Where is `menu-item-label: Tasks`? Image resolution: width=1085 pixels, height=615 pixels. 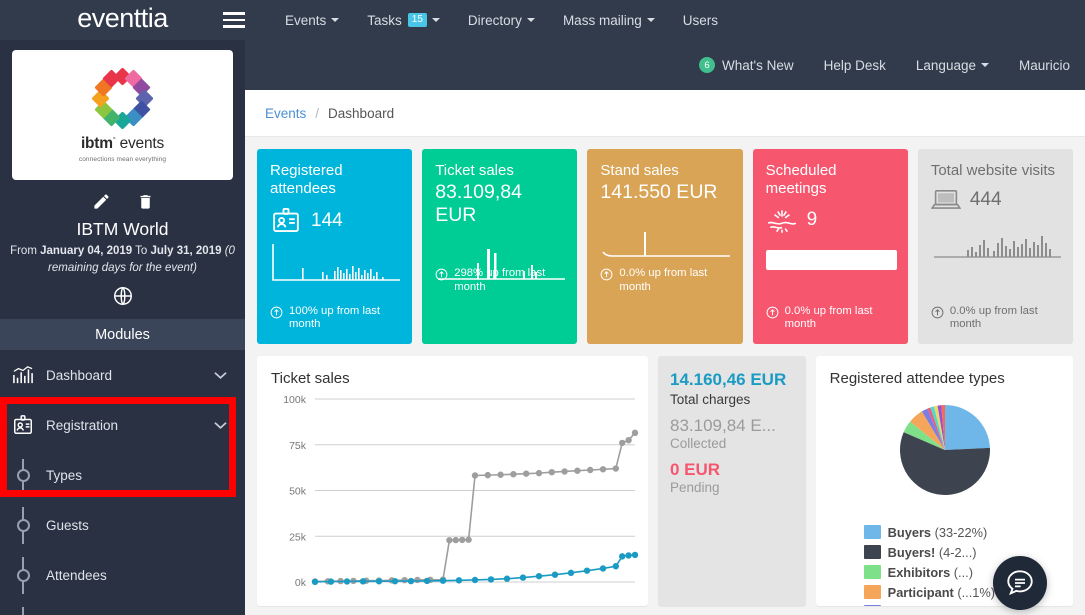
menu-item-label: Tasks is located at coordinates (384, 20).